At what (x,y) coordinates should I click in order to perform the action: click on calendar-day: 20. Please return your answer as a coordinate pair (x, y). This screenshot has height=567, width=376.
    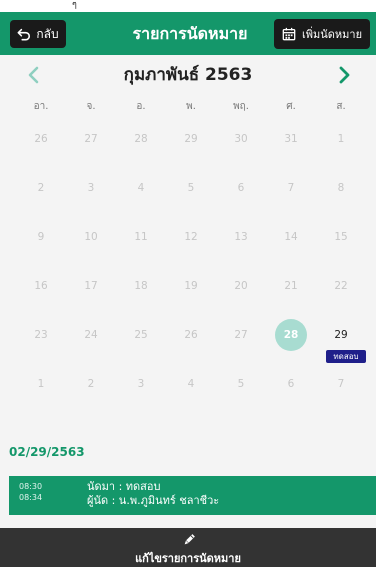
    Looking at the image, I should click on (241, 290).